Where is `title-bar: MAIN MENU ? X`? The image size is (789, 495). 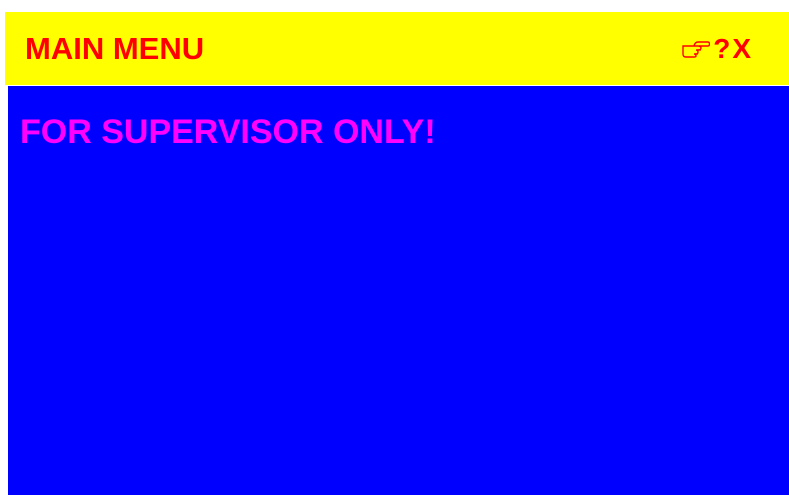
title-bar: MAIN MENU ? X is located at coordinates (397, 48).